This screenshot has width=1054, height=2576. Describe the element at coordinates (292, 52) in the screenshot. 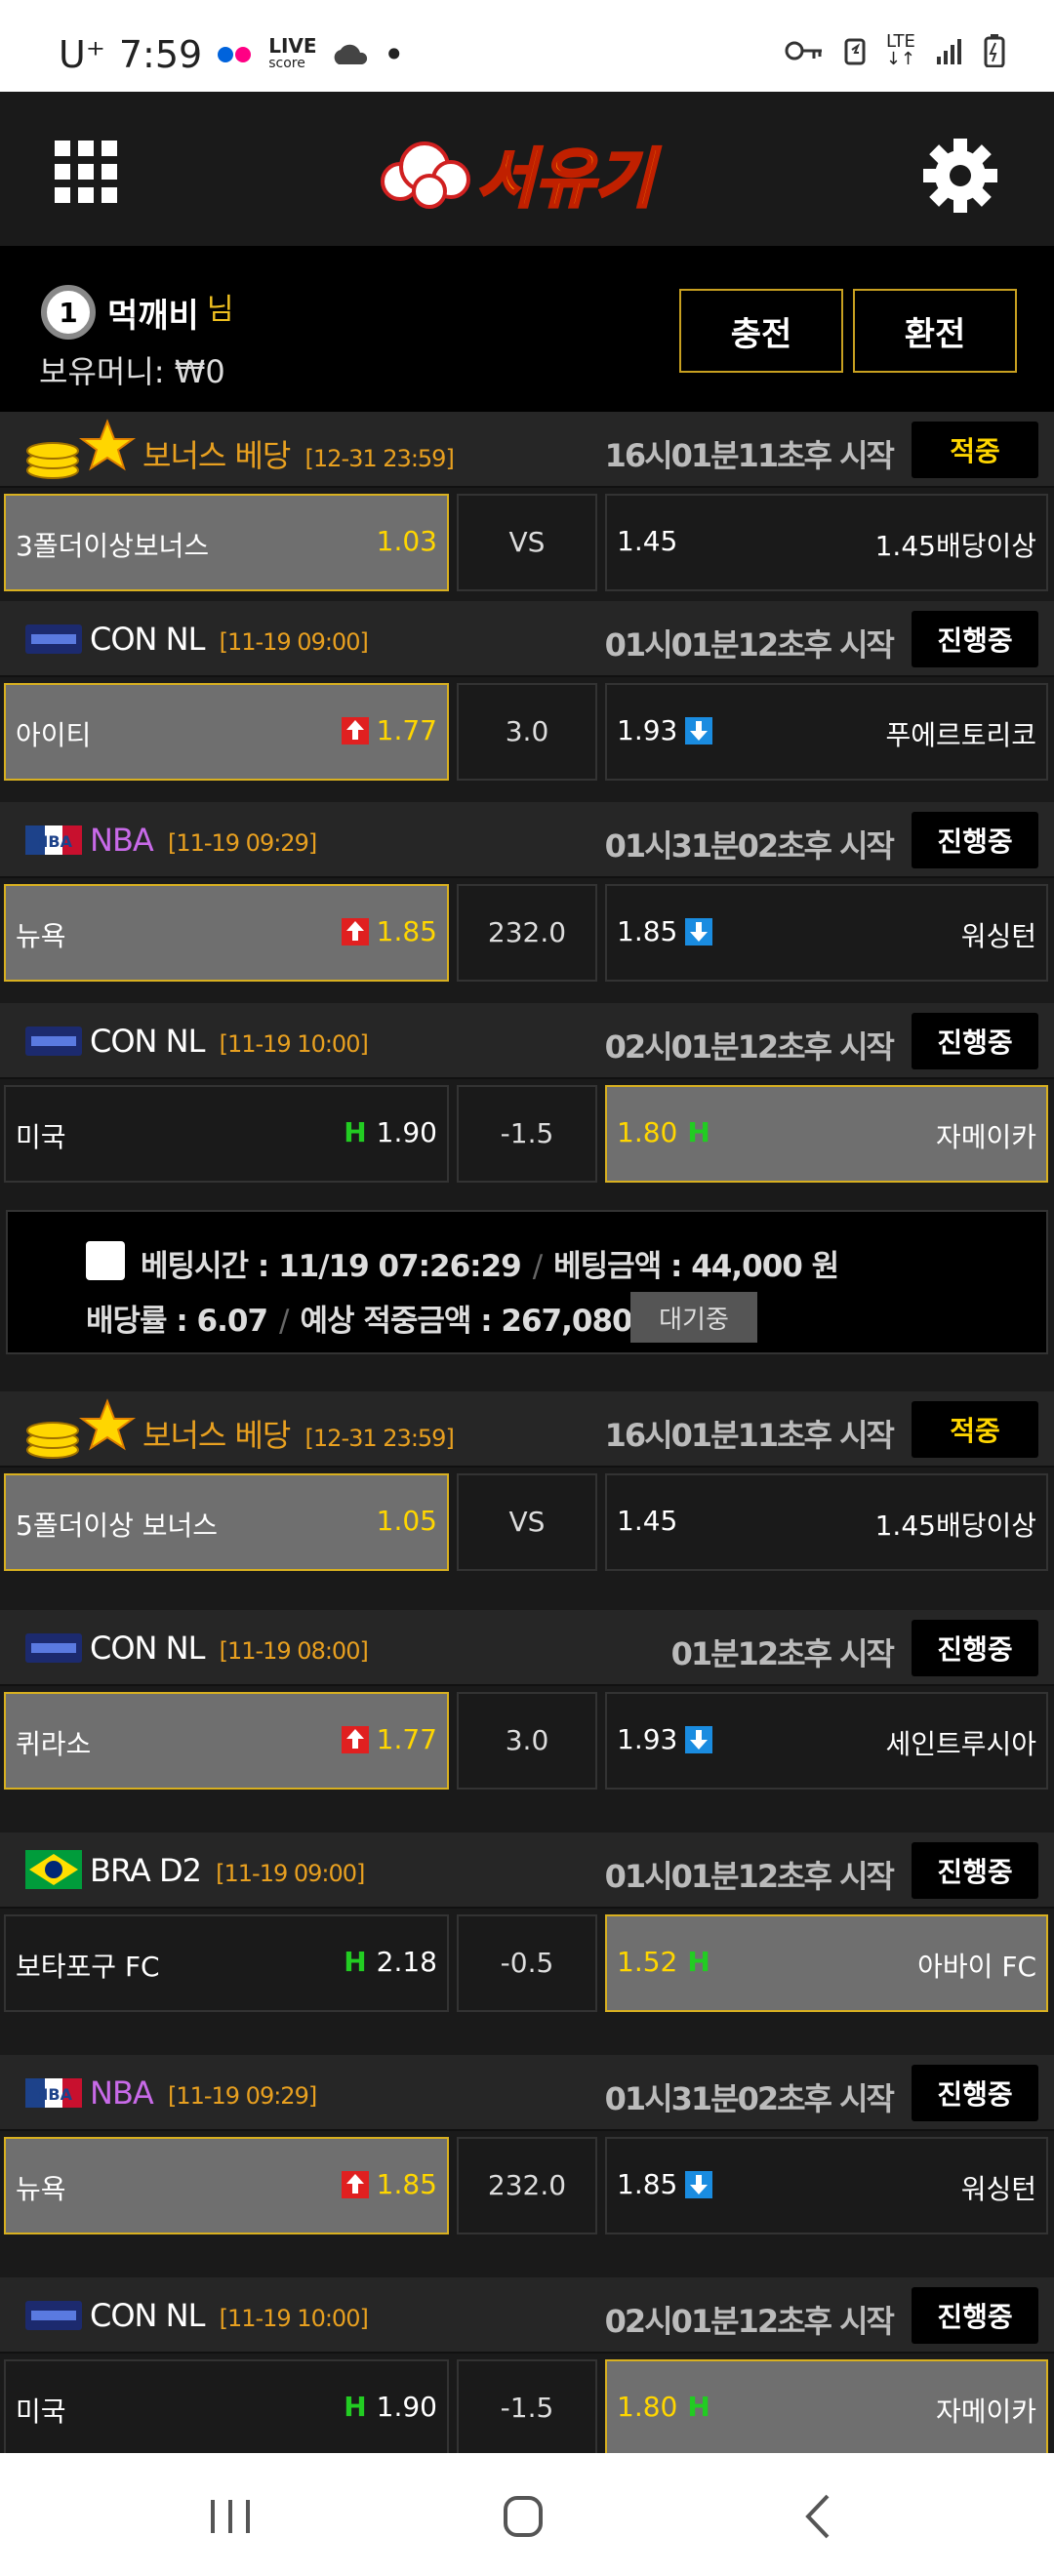

I see `livescore-icon: LIVE score` at that location.